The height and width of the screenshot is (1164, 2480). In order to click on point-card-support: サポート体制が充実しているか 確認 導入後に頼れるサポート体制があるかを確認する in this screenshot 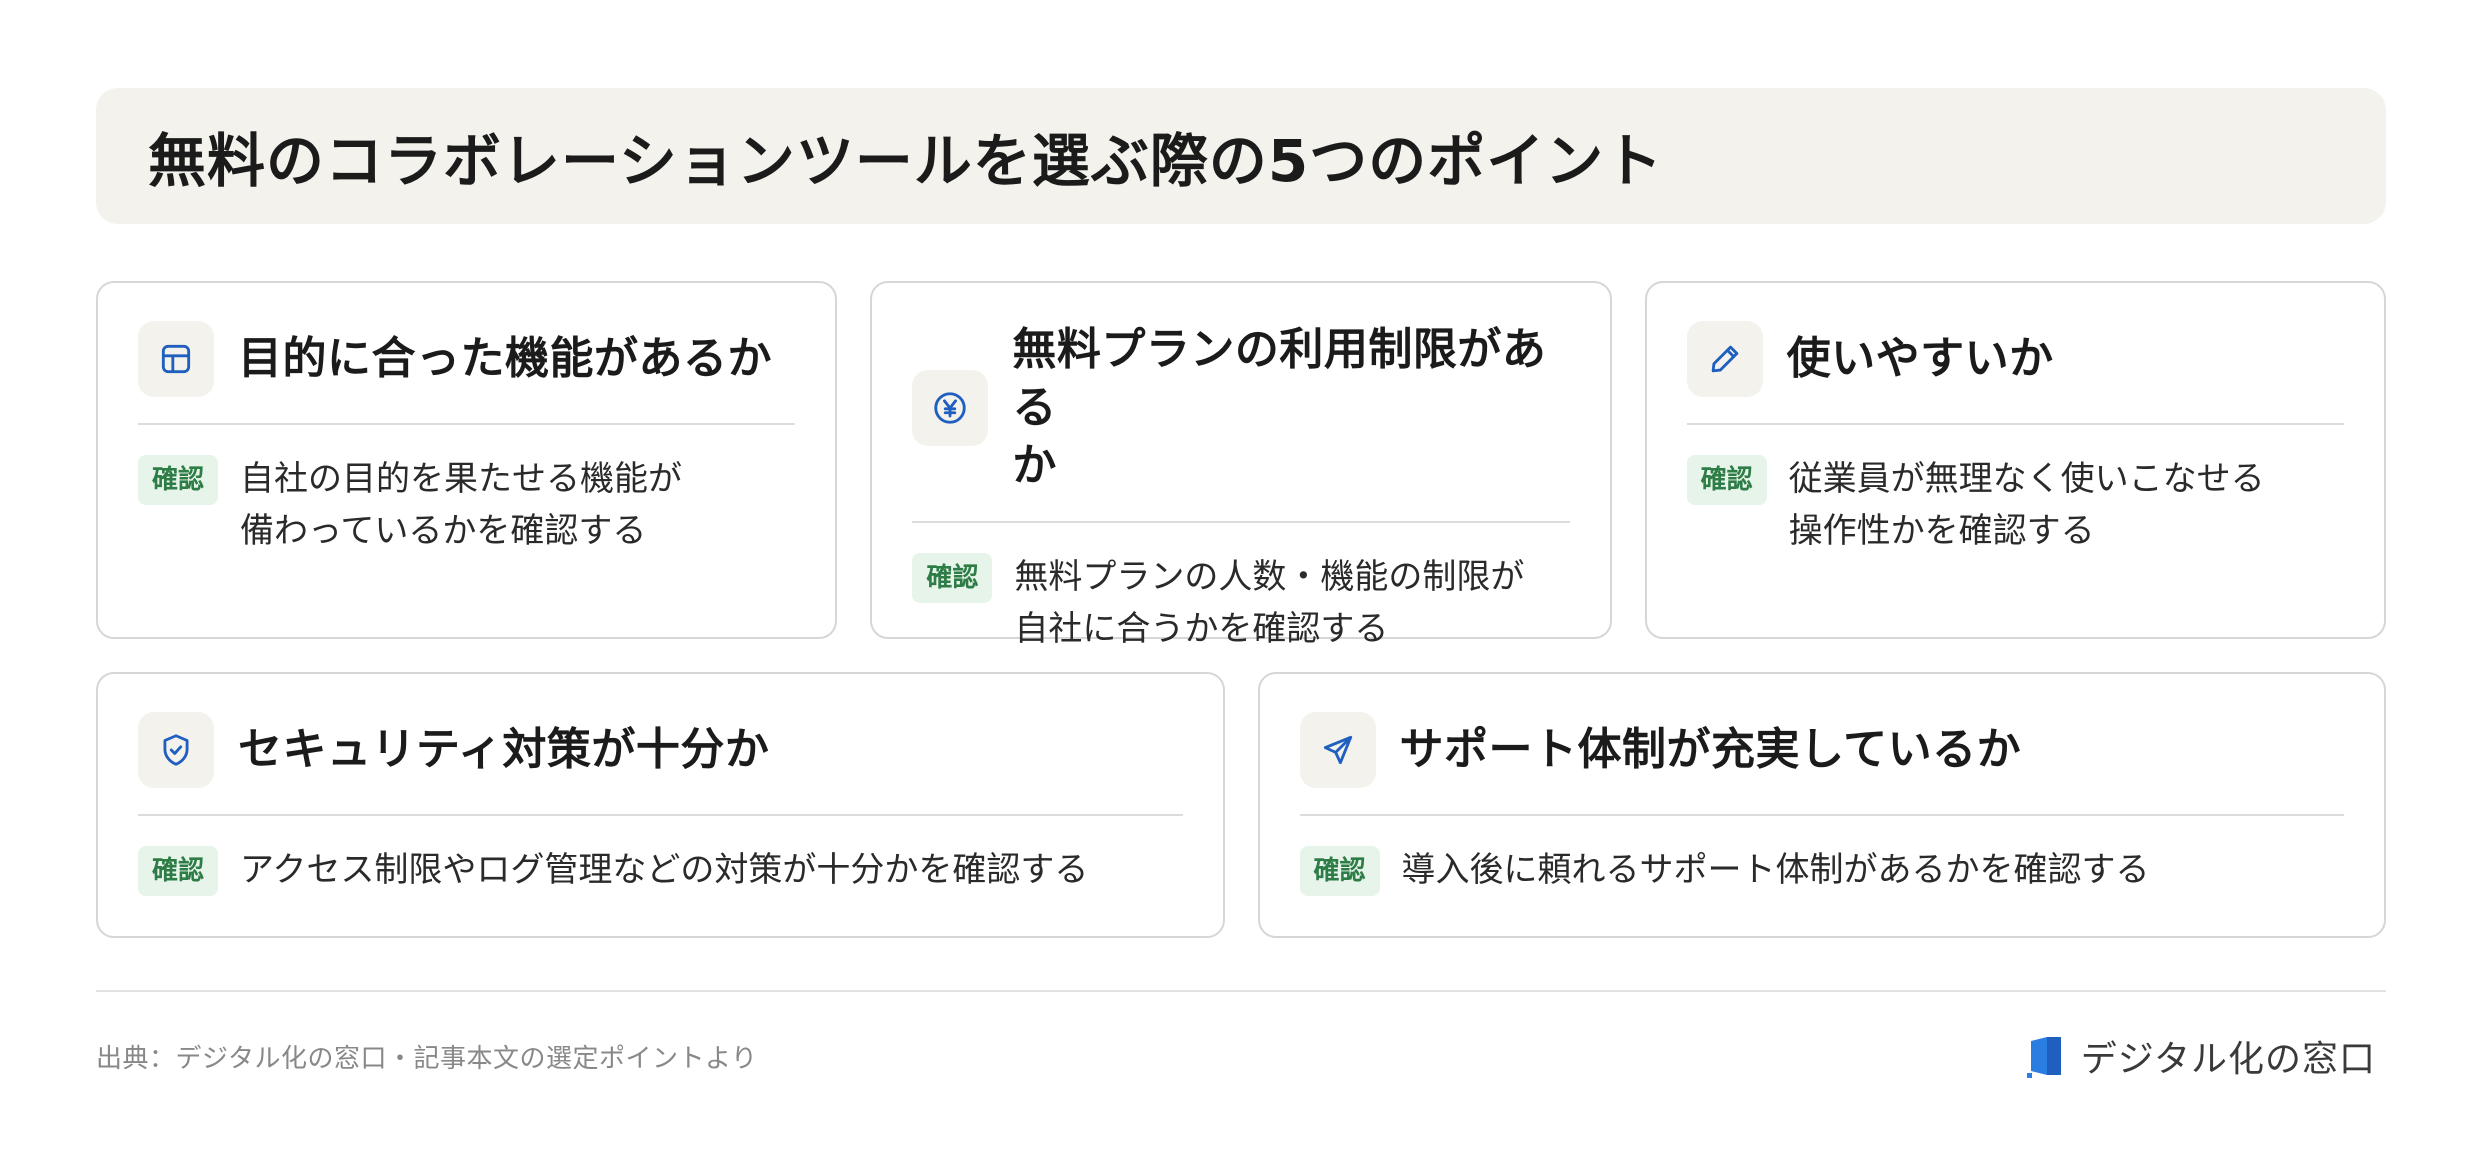, I will do `click(1821, 805)`.